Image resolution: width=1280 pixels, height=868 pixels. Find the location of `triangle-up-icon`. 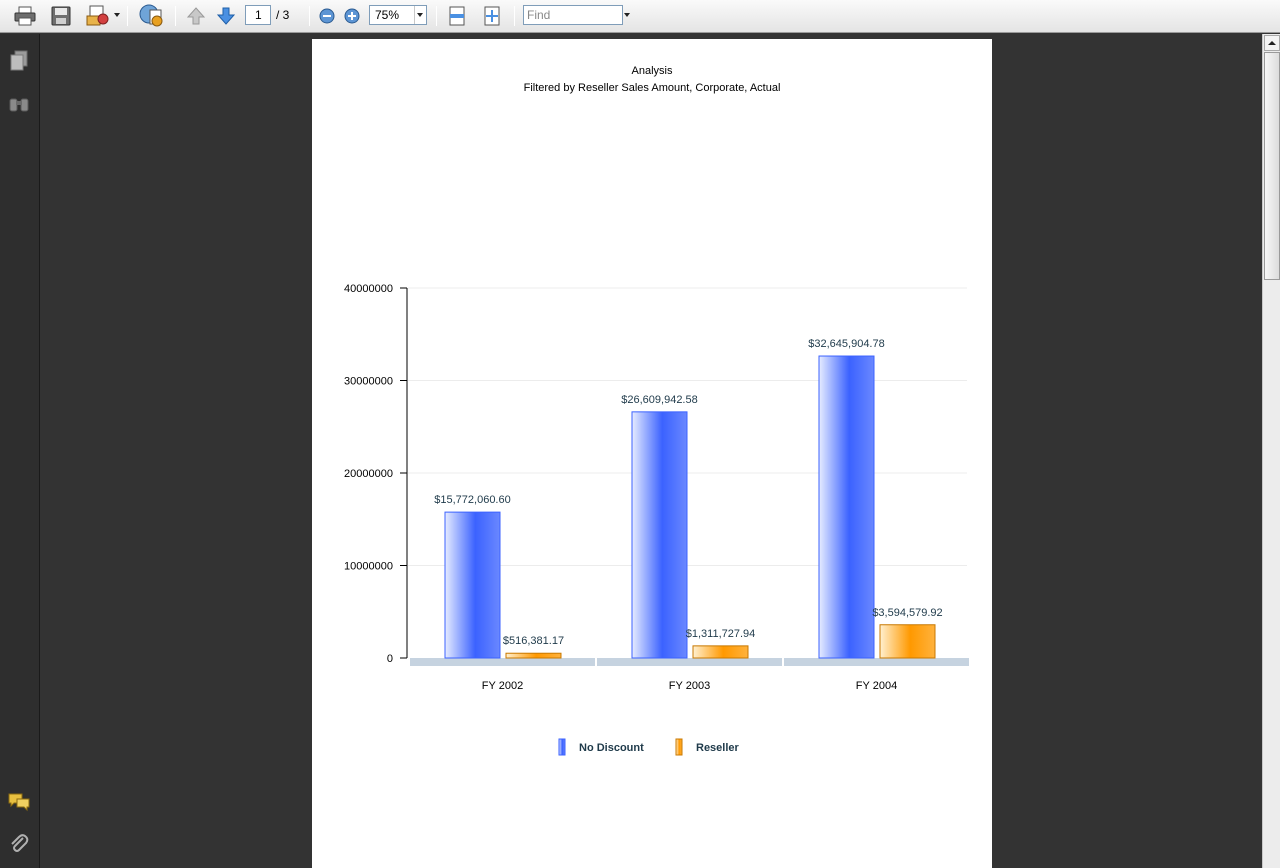

triangle-up-icon is located at coordinates (1272, 43).